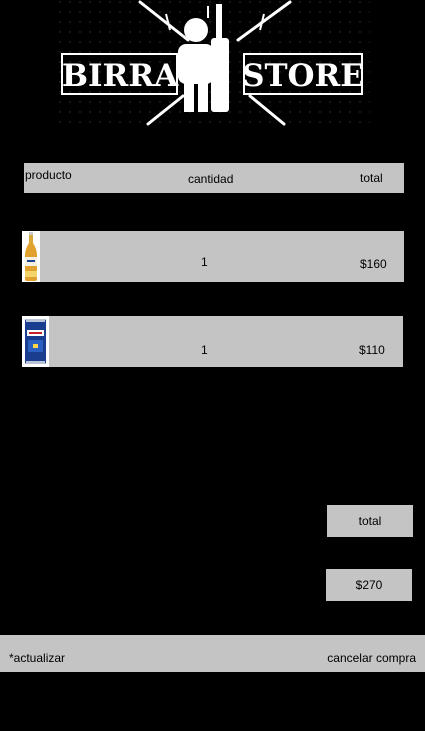 The width and height of the screenshot is (425, 731). I want to click on birra-store-logo: BIRRA STORE, so click(214, 64).